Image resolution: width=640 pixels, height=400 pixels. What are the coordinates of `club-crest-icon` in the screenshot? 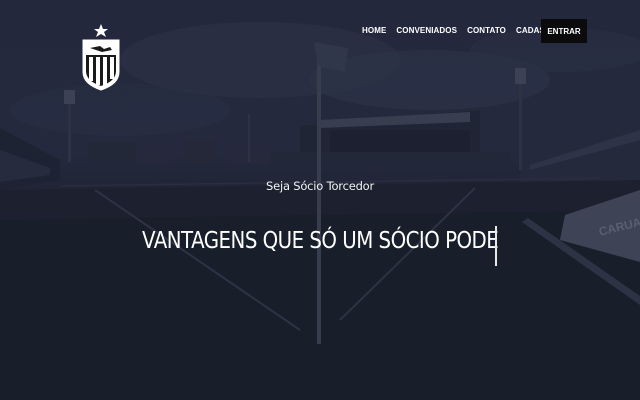 It's located at (101, 57).